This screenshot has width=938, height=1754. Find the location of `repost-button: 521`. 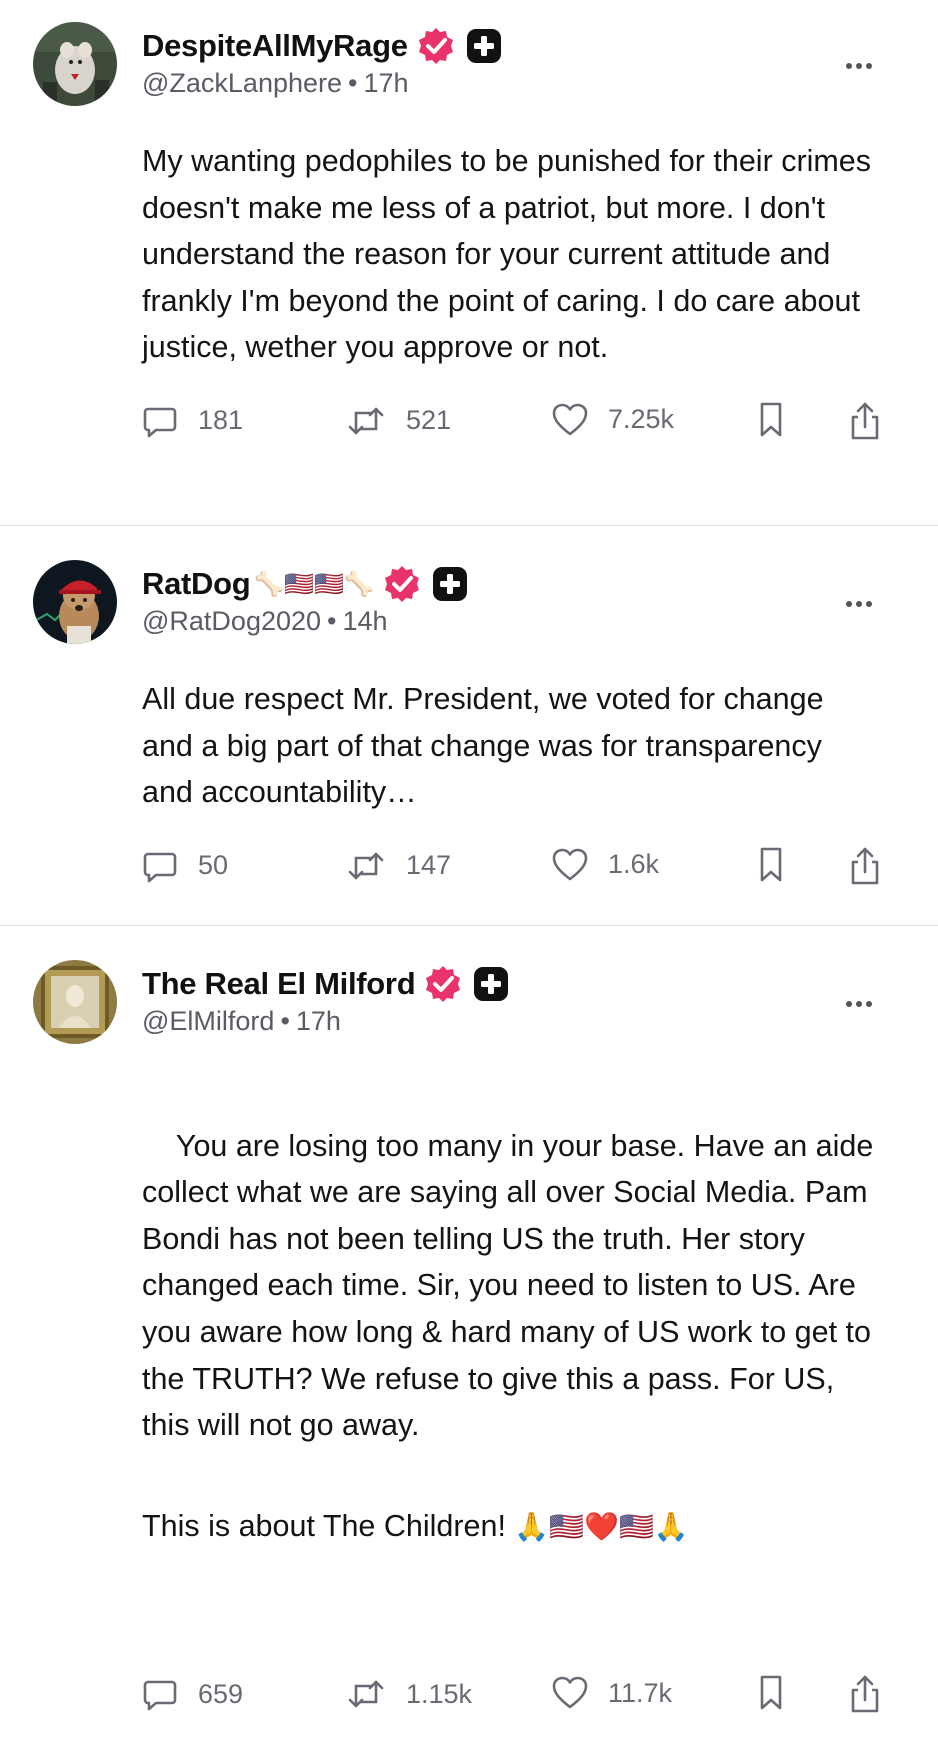

repost-button: 521 is located at coordinates (398, 421).